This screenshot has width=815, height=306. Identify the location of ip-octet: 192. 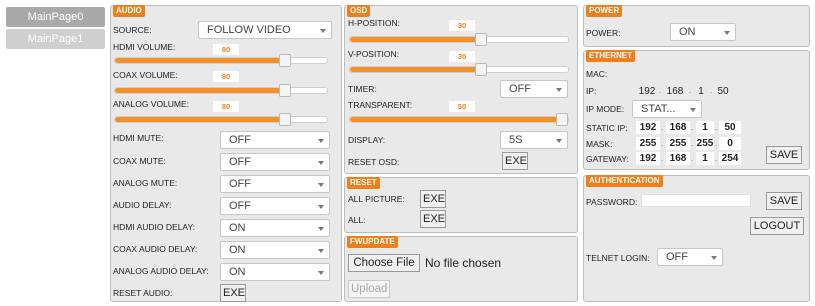
(647, 91).